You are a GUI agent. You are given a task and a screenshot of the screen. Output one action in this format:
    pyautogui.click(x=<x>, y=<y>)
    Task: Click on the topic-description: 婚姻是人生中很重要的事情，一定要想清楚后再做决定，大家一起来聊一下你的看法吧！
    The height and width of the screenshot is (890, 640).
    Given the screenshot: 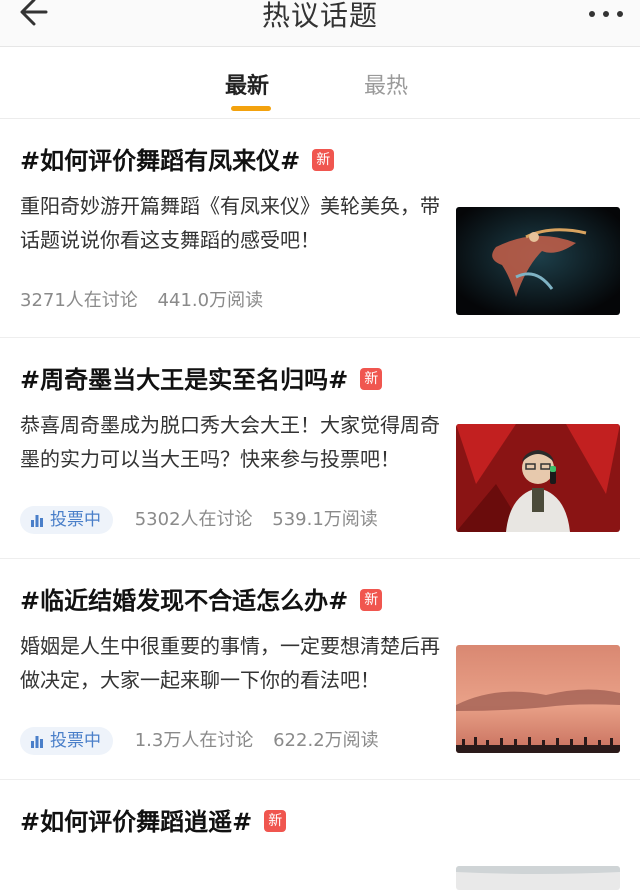 What is the action you would take?
    pyautogui.click(x=230, y=663)
    